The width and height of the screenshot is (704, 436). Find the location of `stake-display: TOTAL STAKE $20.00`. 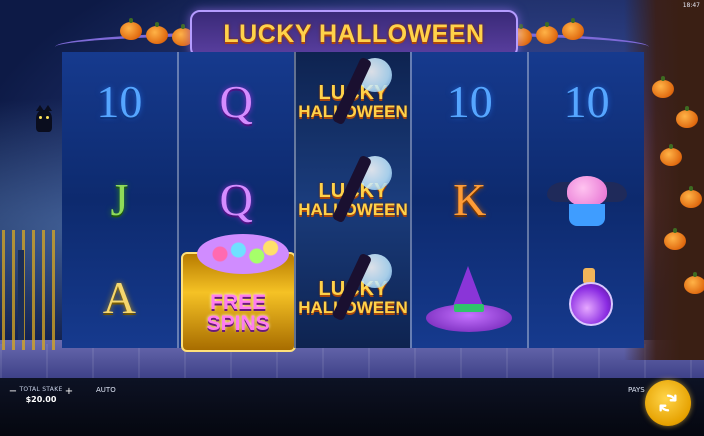

stake-display: TOTAL STAKE $20.00 is located at coordinates (41, 395).